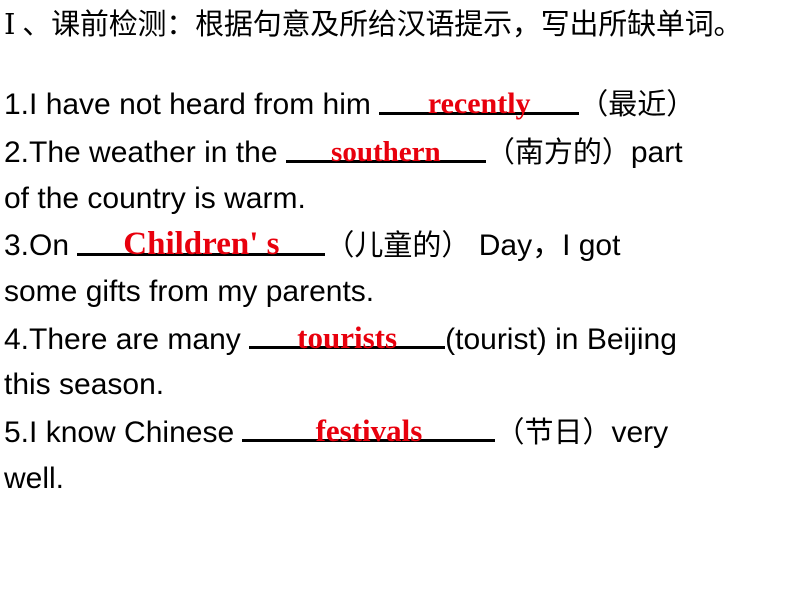 The image size is (794, 596). I want to click on q3-prefix-text: 3.On, so click(41, 245).